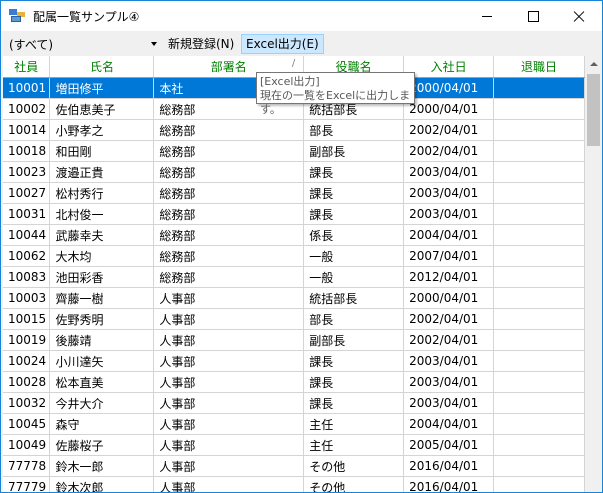  Describe the element at coordinates (294, 214) in the screenshot. I see `table-row: 10031 北村俊一 総務部 課長 2003/04/01` at that location.